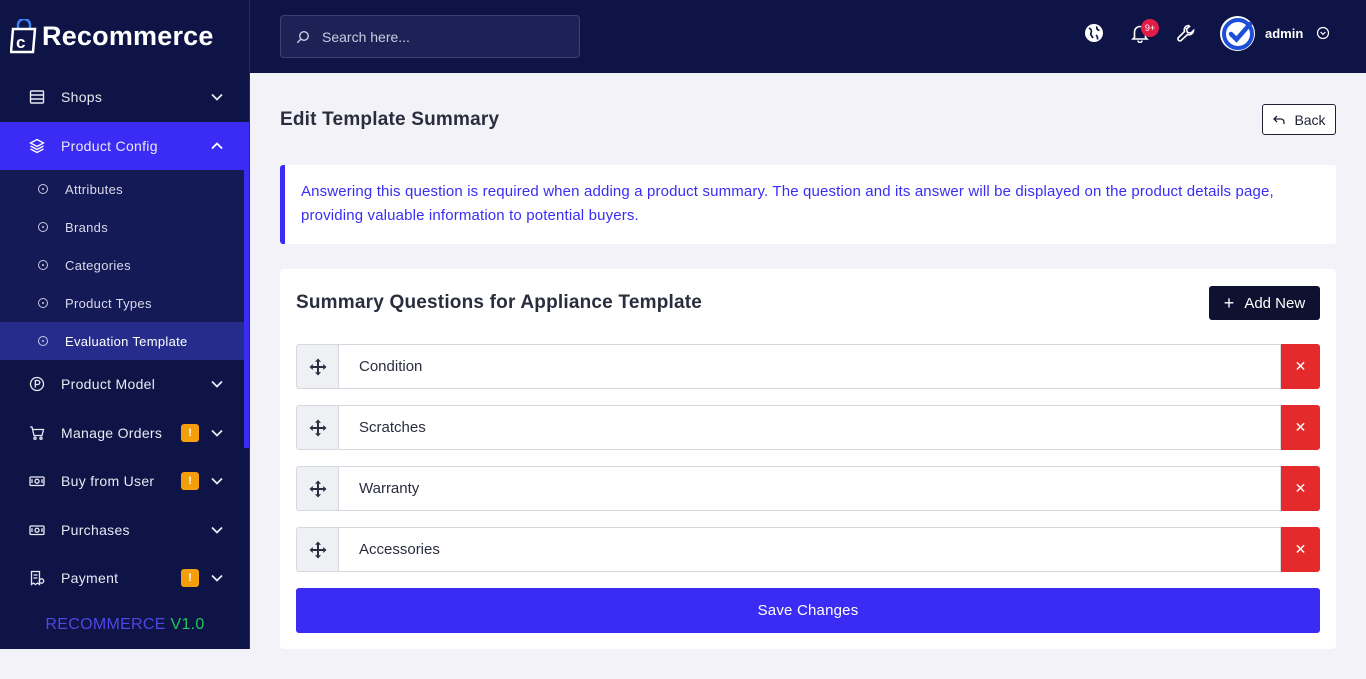 The height and width of the screenshot is (679, 1366). What do you see at coordinates (808, 610) in the screenshot?
I see `save-changes-button: Save Changes` at bounding box center [808, 610].